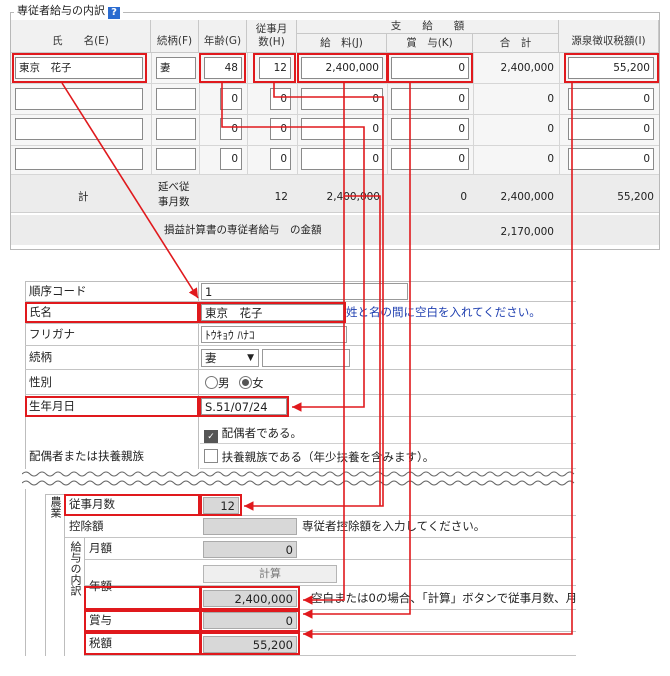  I want to click on row-gender, so click(300, 382).